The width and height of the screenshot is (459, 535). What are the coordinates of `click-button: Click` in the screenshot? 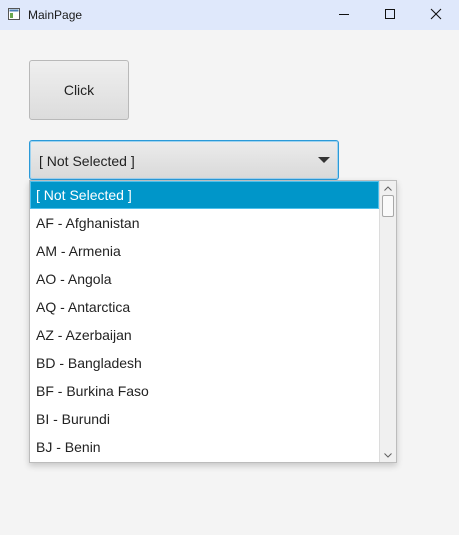 It's located at (79, 90).